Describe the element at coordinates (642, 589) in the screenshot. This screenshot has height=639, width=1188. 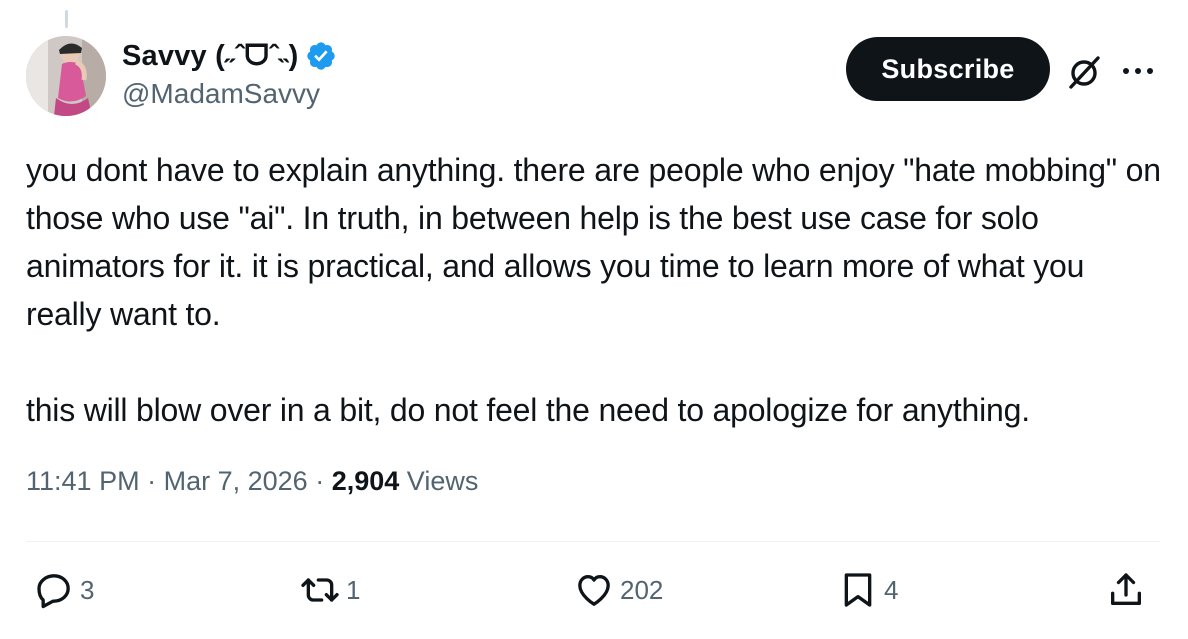
I see `like-count: 202` at that location.